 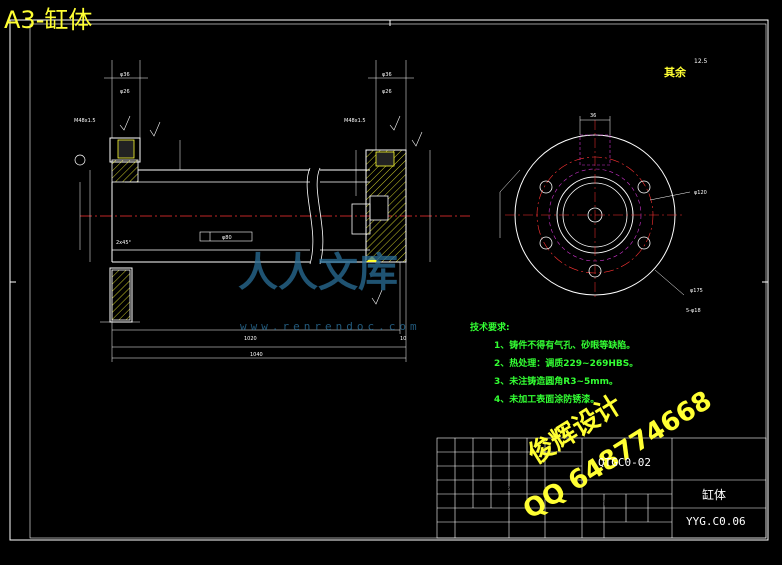 What do you see at coordinates (701, 61) in the screenshot?
I see `roughness-value: 12.5` at bounding box center [701, 61].